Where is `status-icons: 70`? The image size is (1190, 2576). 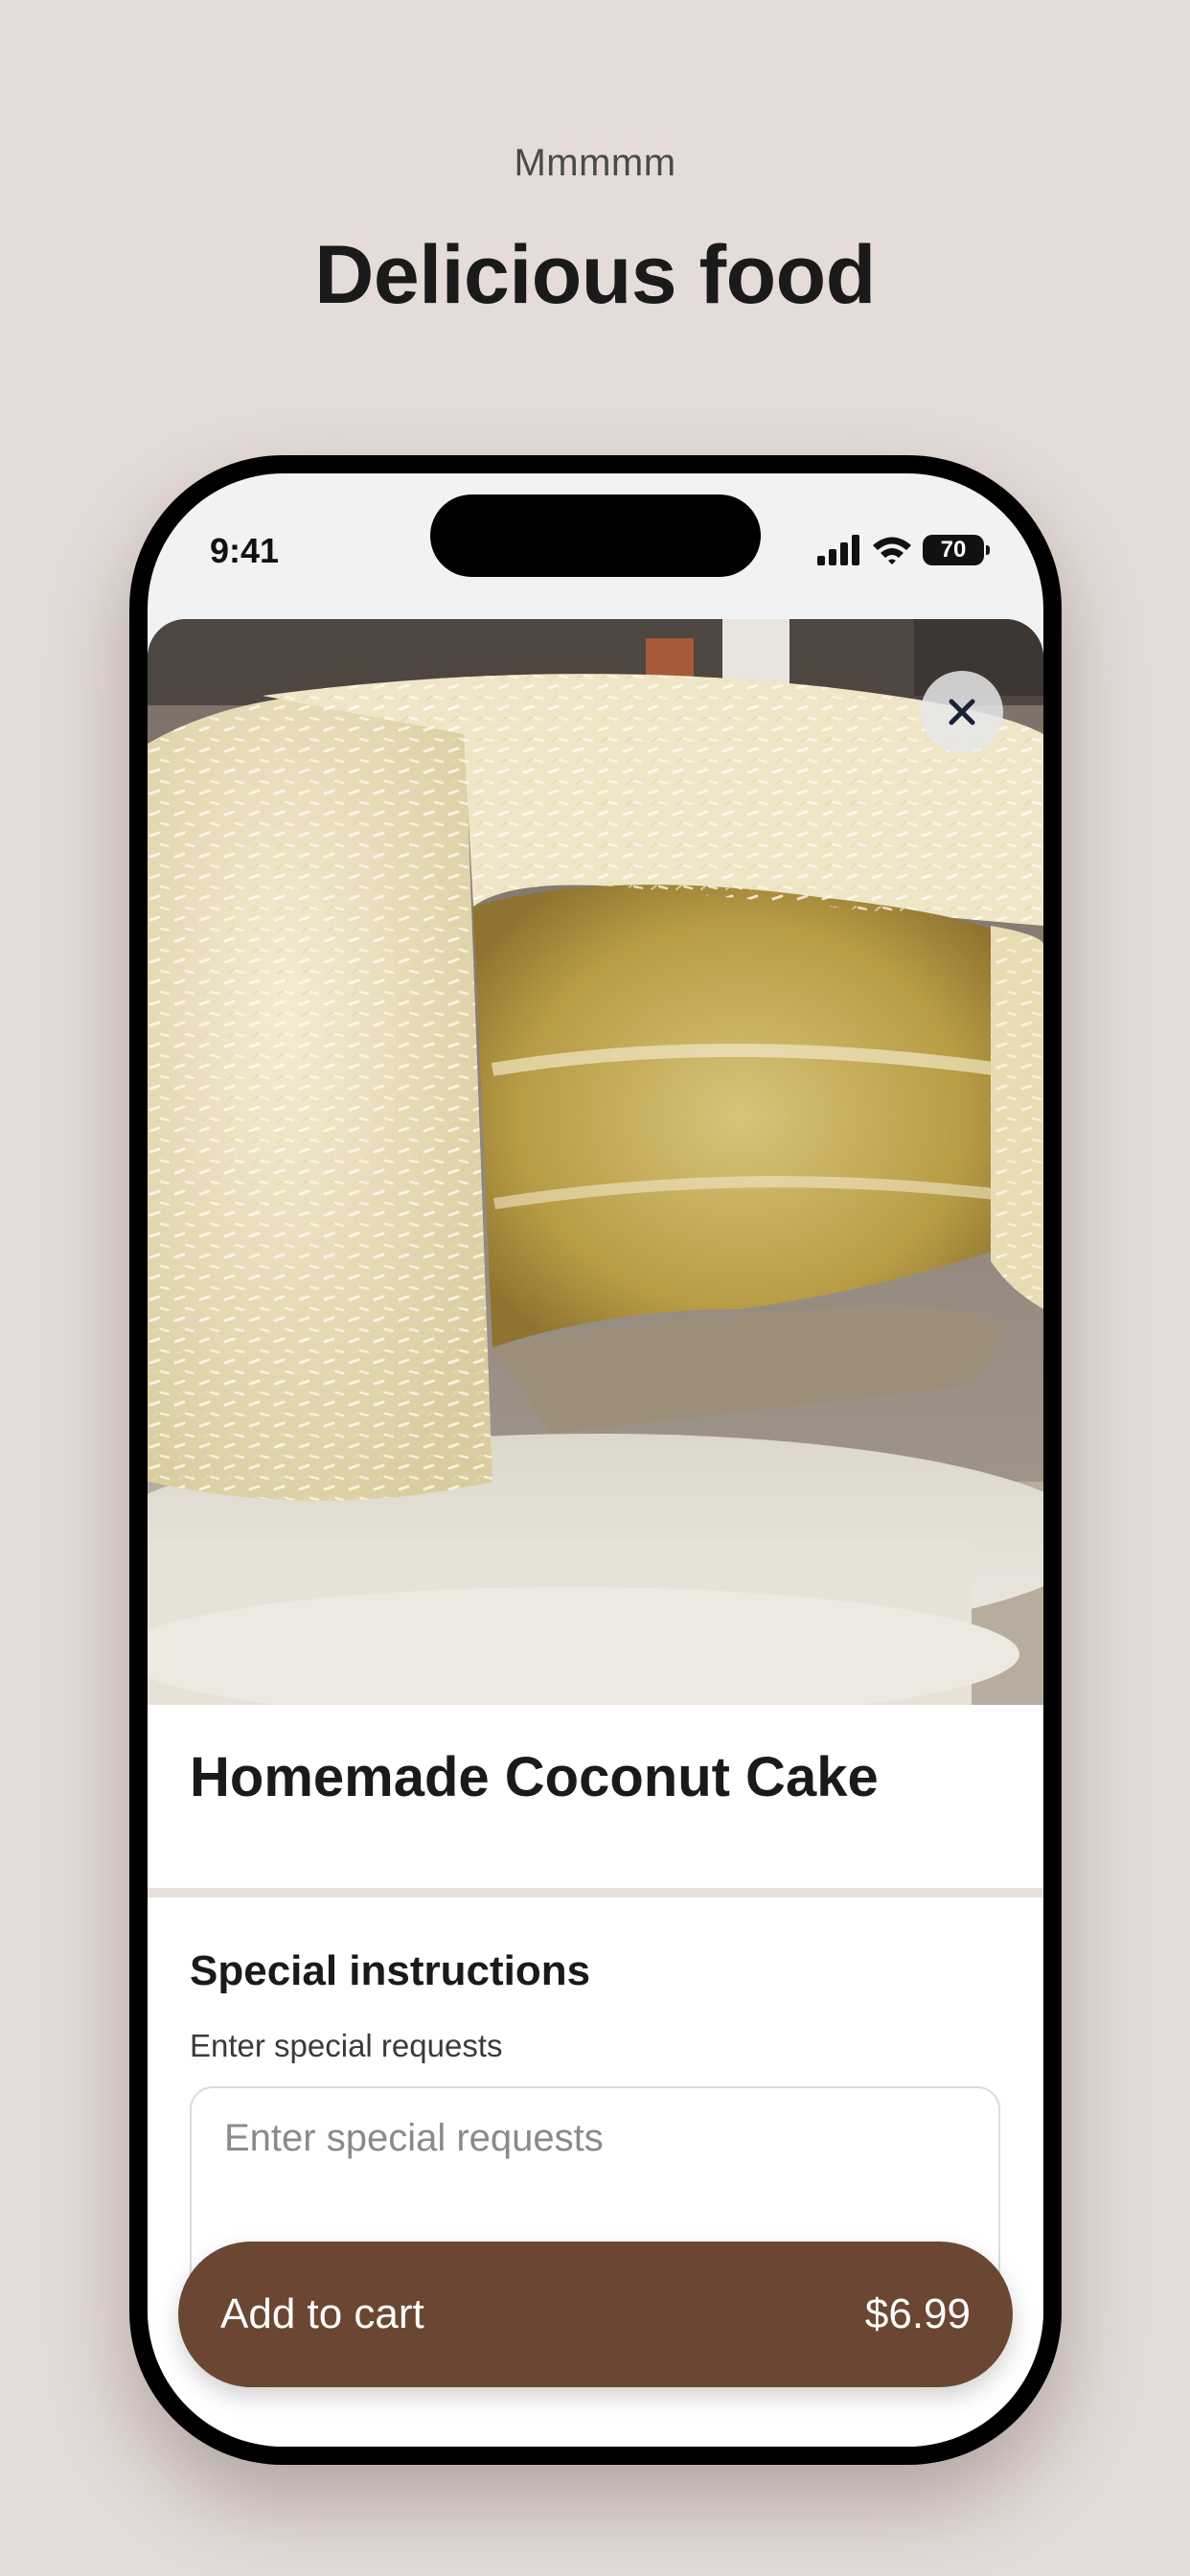
status-icons: 70 is located at coordinates (904, 550).